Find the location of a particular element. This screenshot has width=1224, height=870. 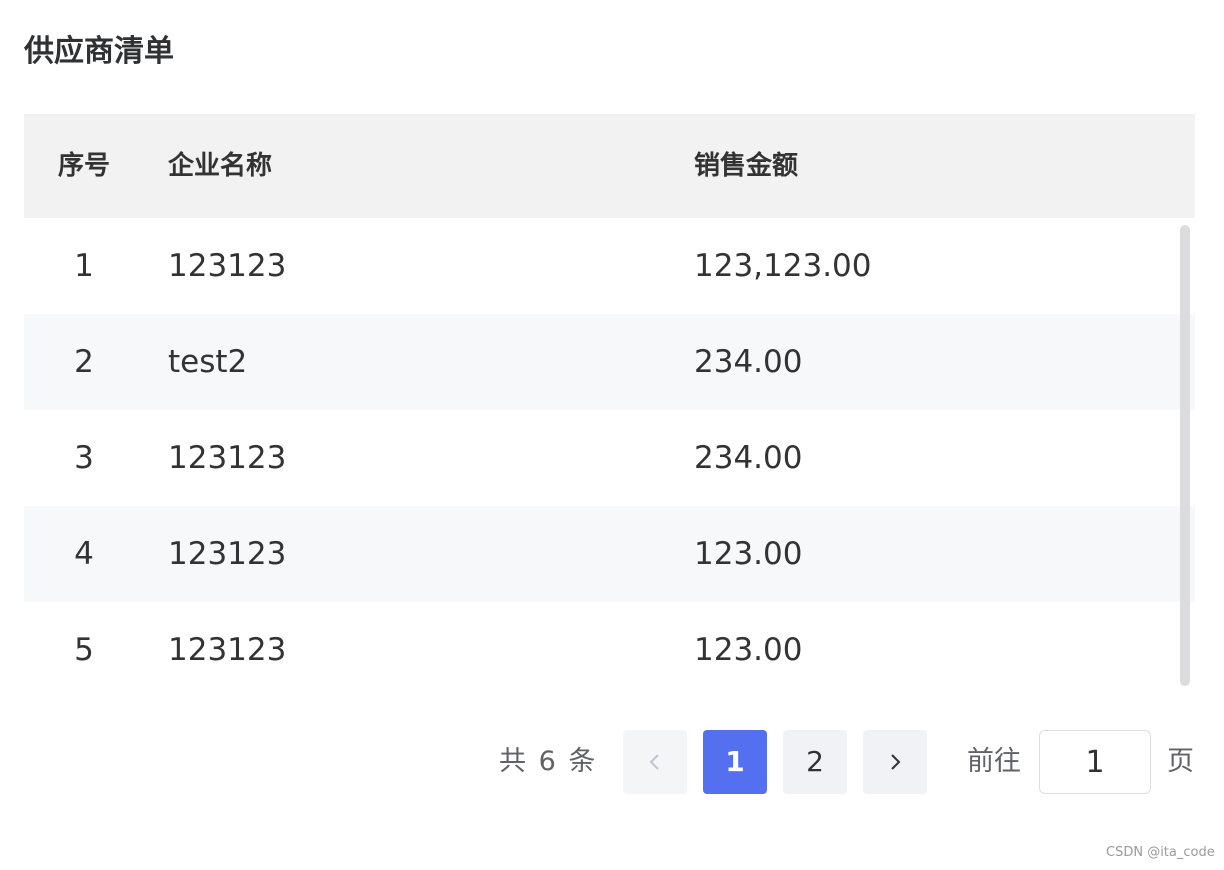

table-header: 序号 企业名称 销售金额 is located at coordinates (609, 166).